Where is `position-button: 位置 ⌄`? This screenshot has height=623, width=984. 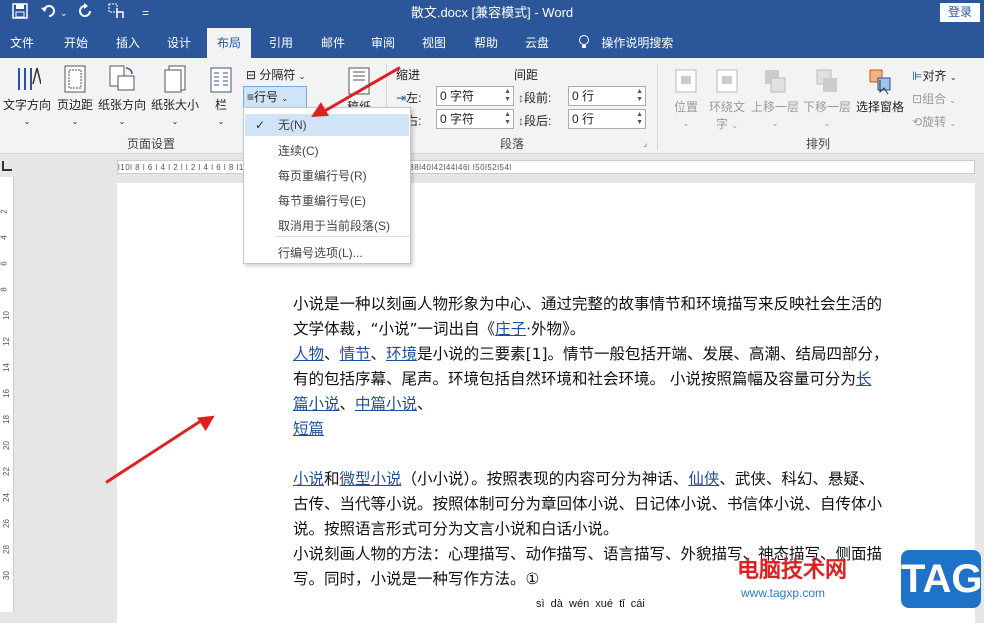 position-button: 位置 ⌄ is located at coordinates (686, 97).